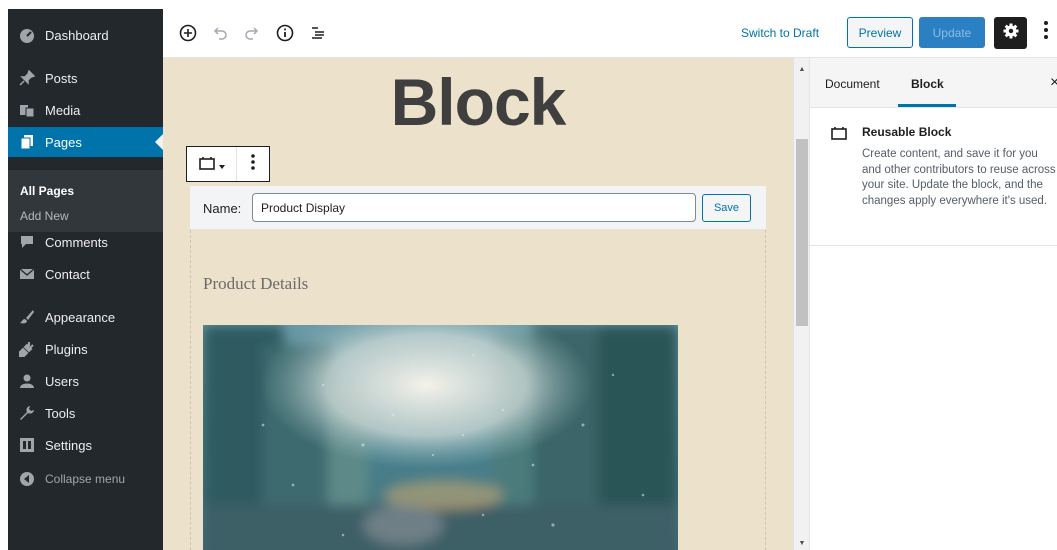 This screenshot has height=550, width=1057. What do you see at coordinates (85, 78) in the screenshot?
I see `sidebar-item-posts: Posts` at bounding box center [85, 78].